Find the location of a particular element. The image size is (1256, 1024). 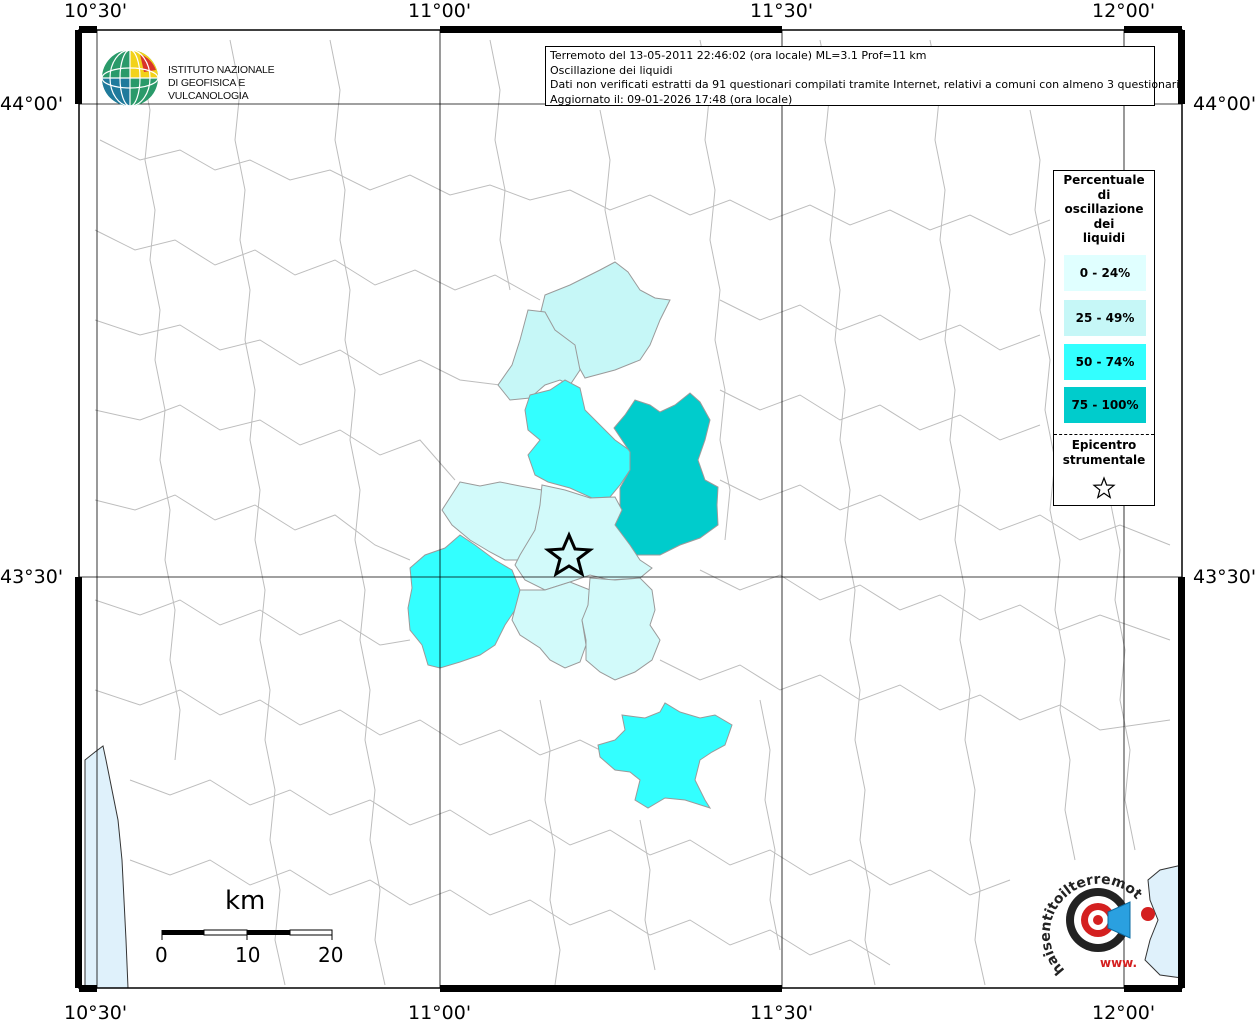

legend-class-1: 0 - 24% is located at coordinates (1105, 273).